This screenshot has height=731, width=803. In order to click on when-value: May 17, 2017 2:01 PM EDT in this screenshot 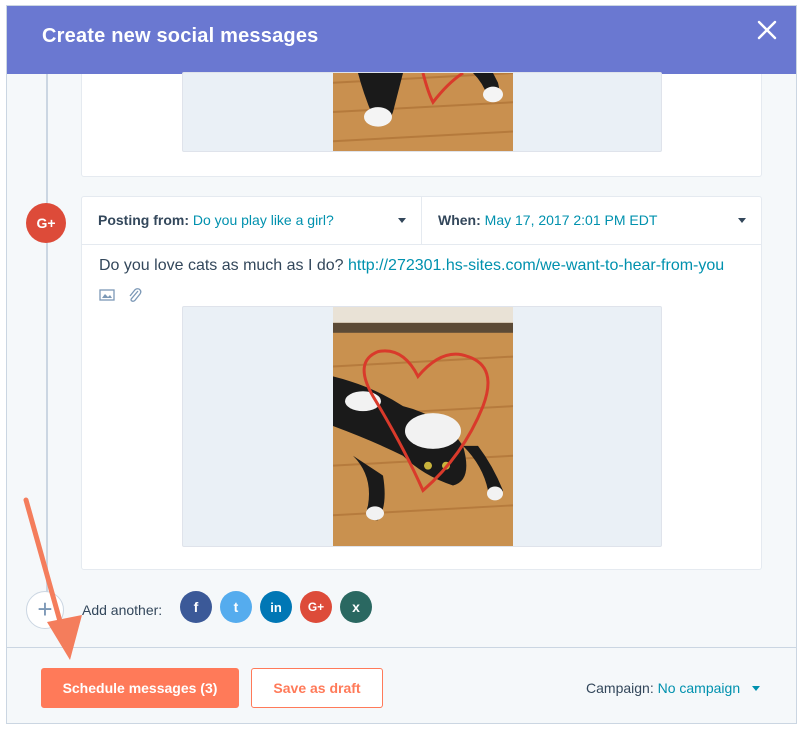, I will do `click(571, 220)`.